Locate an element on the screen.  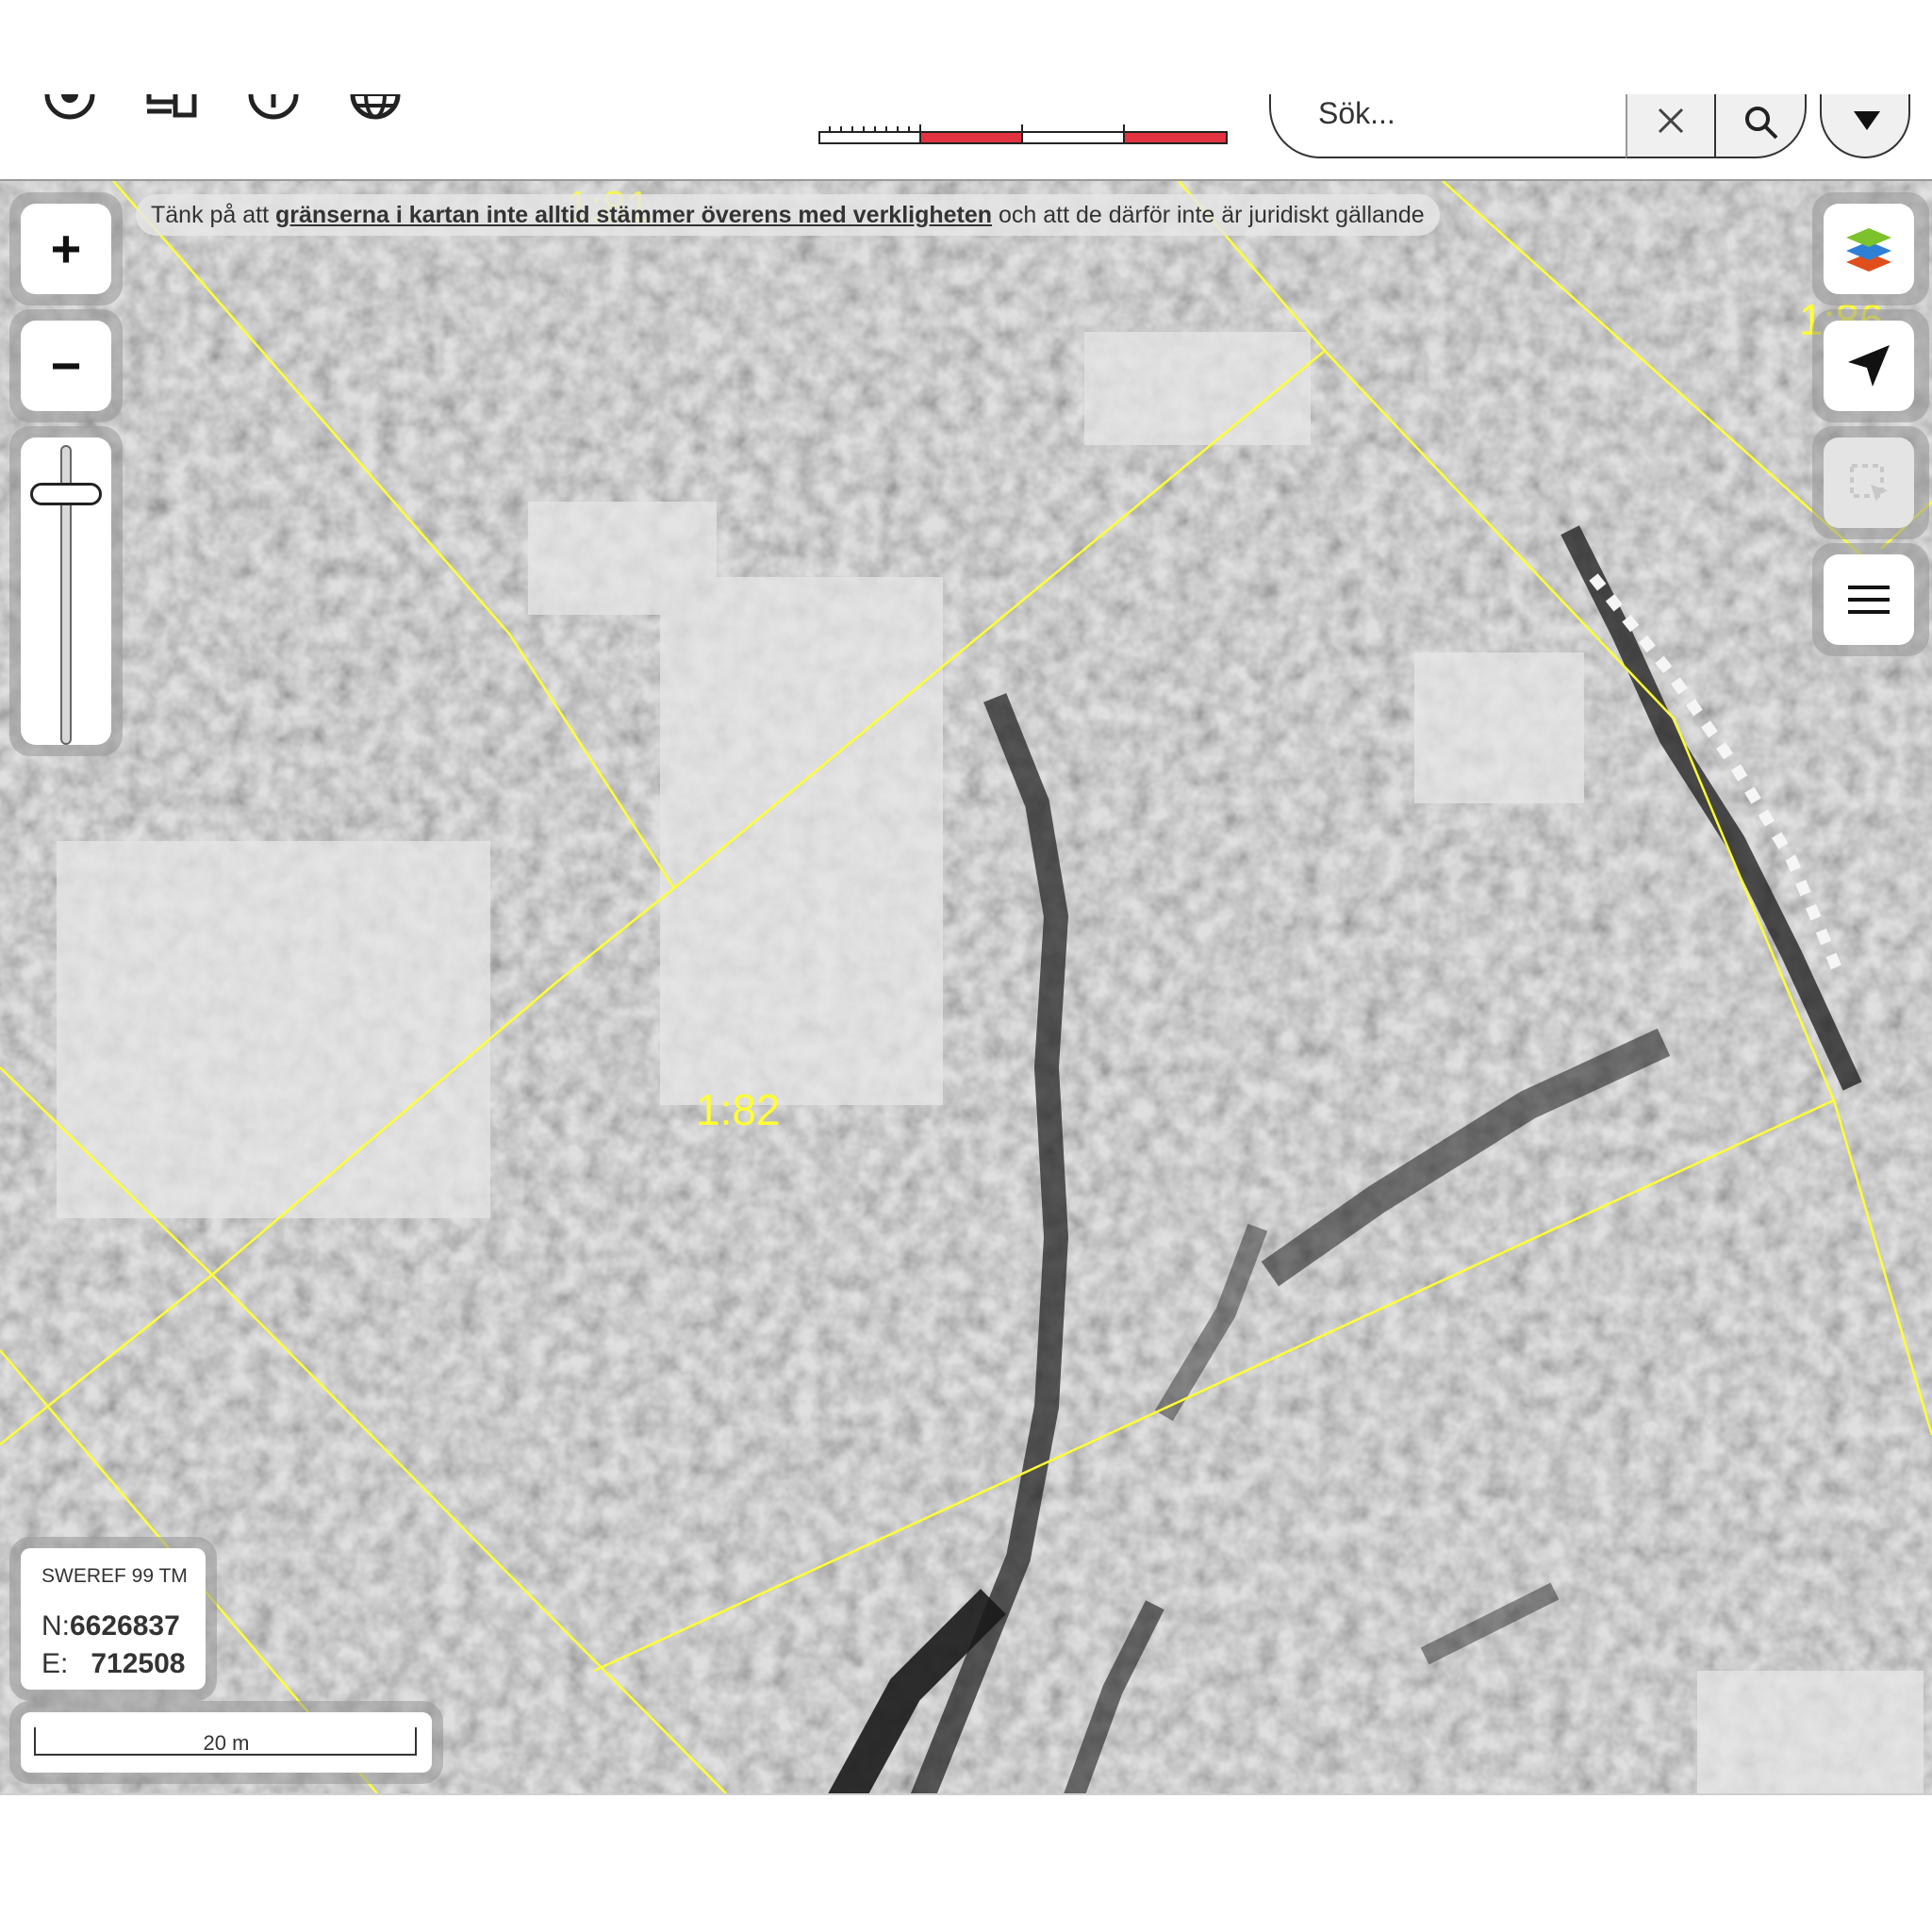
toolbar-scale-bar is located at coordinates (1023, 134).